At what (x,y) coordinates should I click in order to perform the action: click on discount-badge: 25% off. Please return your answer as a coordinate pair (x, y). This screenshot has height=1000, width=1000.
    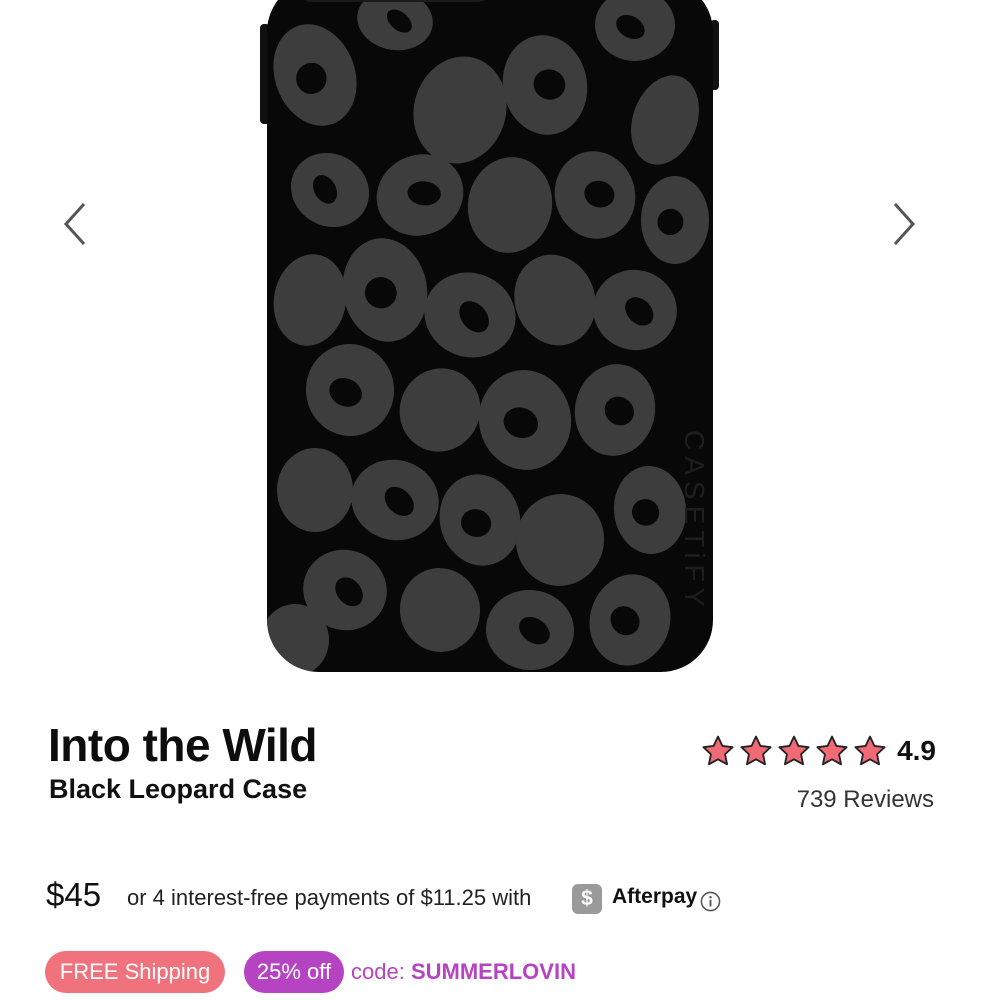
    Looking at the image, I should click on (294, 972).